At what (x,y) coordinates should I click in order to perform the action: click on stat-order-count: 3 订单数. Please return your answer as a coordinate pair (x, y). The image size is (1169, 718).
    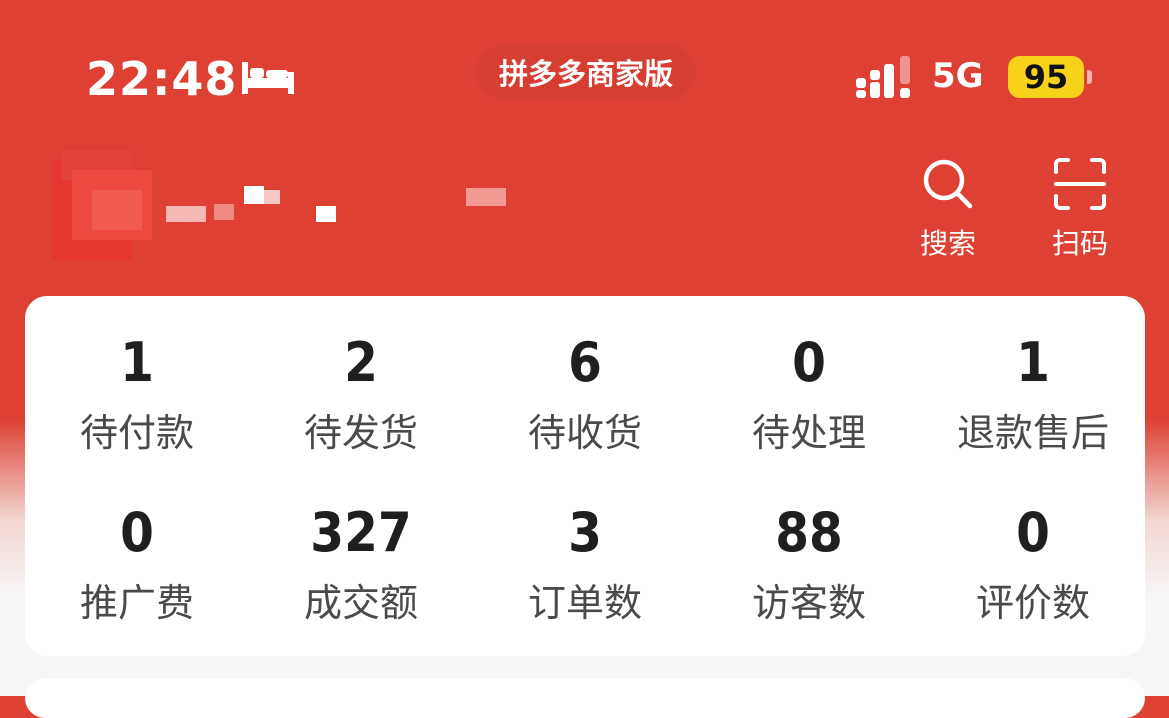
    Looking at the image, I should click on (585, 581).